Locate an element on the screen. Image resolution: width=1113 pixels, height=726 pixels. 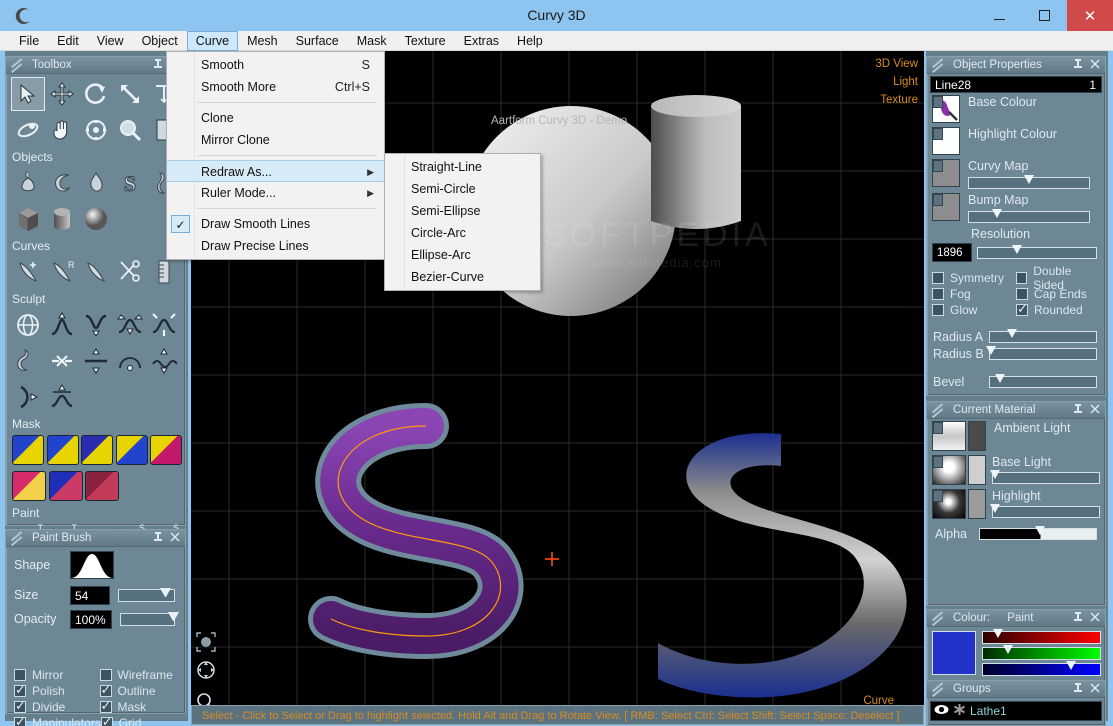
squeeze-tool is located at coordinates (62, 361).